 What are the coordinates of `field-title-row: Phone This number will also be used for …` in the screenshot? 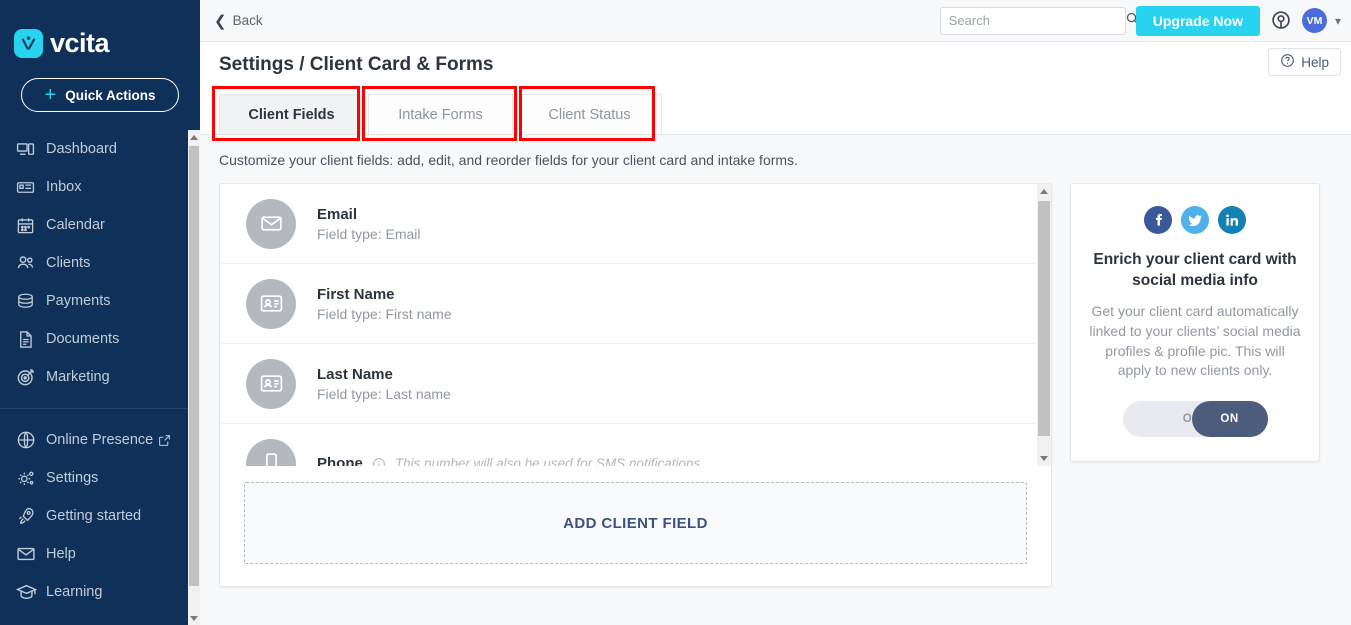 It's located at (508, 460).